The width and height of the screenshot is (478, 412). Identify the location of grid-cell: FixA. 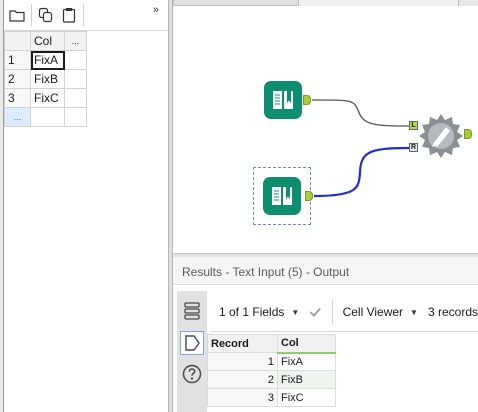
(47, 60).